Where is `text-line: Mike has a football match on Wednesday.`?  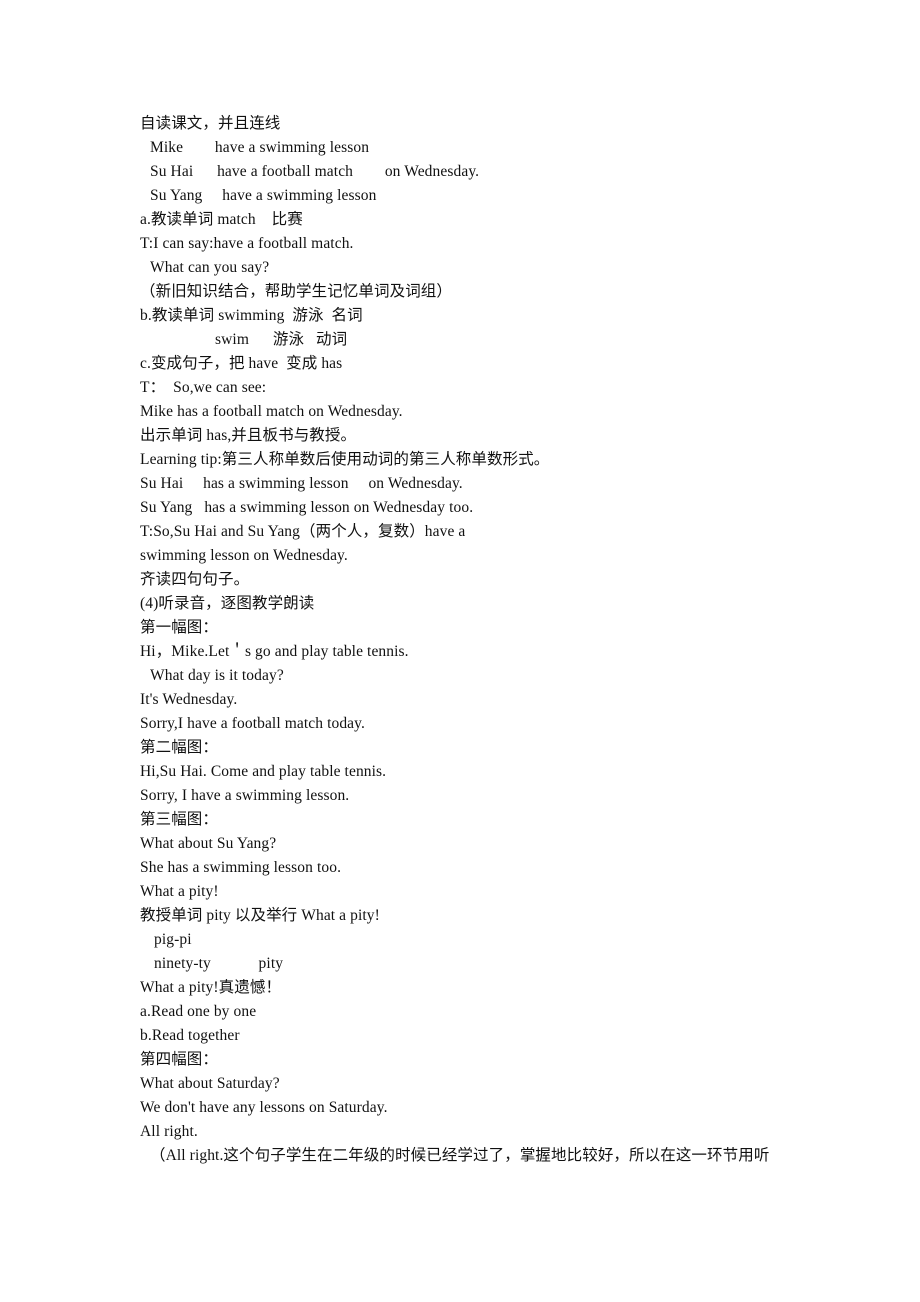 text-line: Mike has a football match on Wednesday. is located at coordinates (271, 411).